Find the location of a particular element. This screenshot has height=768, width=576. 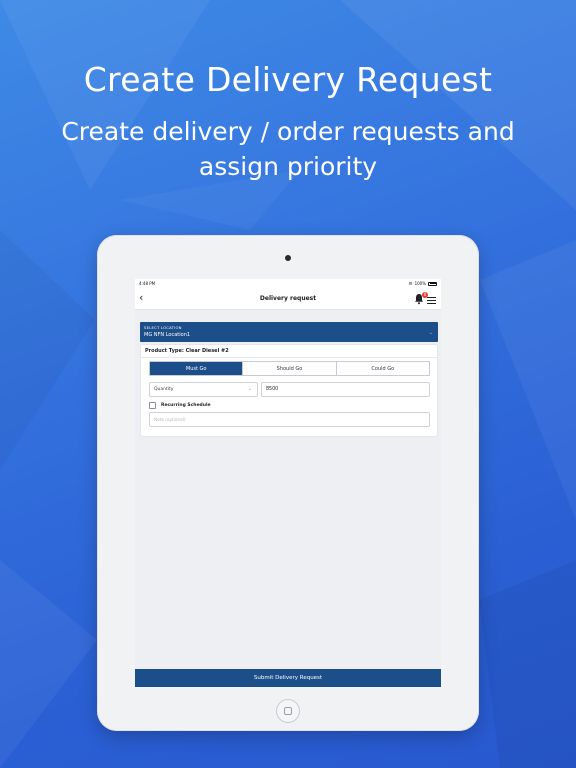

priority-segmented-control: Must Go Should Go Could Go is located at coordinates (289, 368).